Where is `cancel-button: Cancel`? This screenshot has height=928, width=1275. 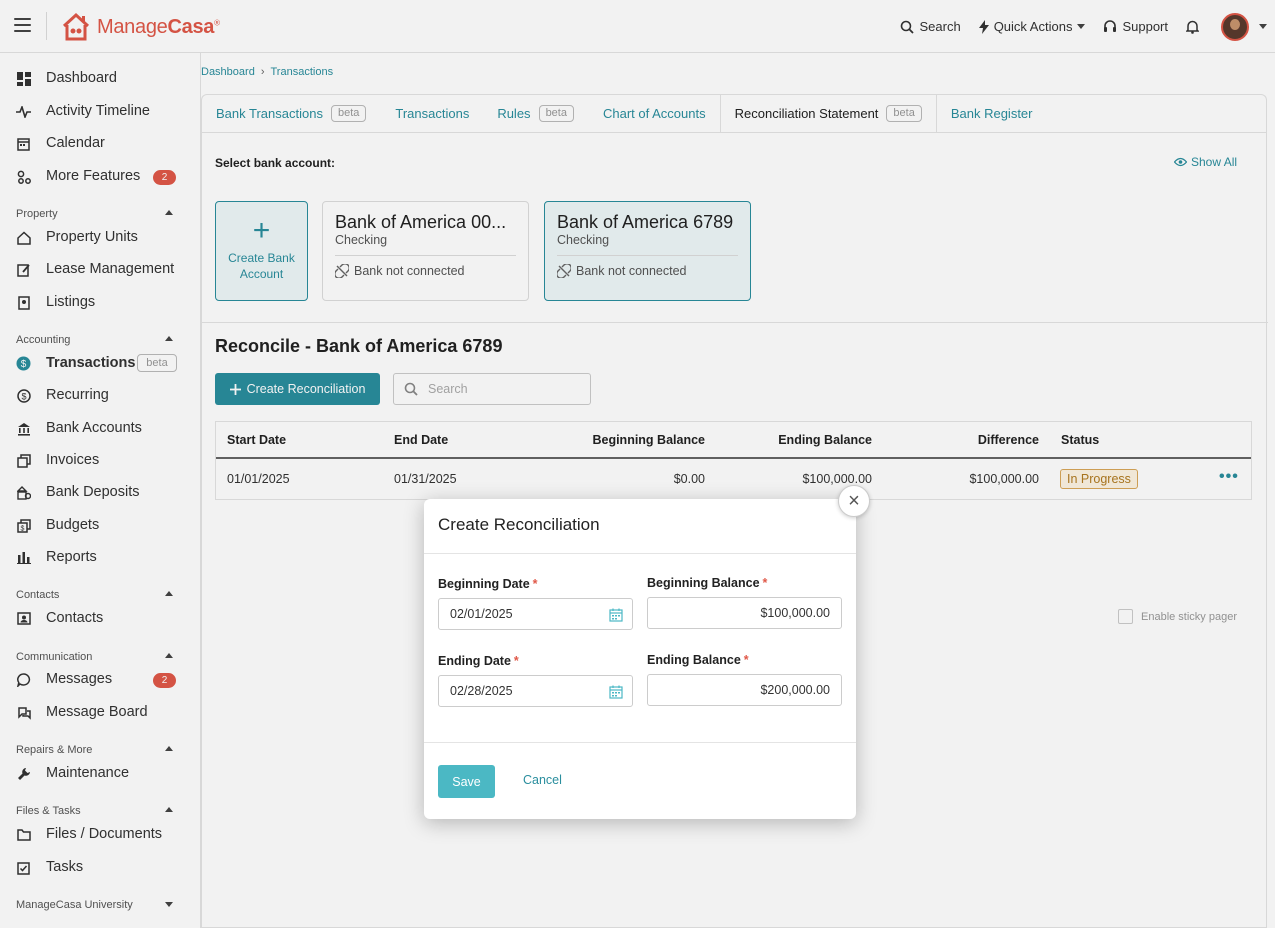
cancel-button: Cancel is located at coordinates (542, 780).